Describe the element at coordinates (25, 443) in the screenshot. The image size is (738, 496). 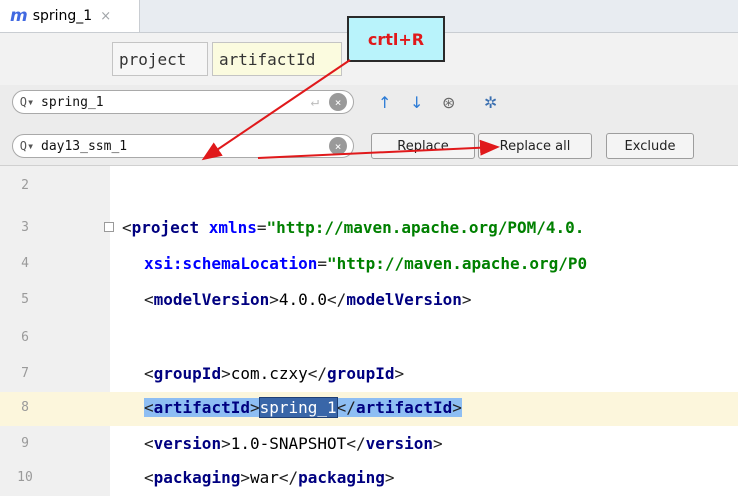
I see `line-number: 9` at that location.